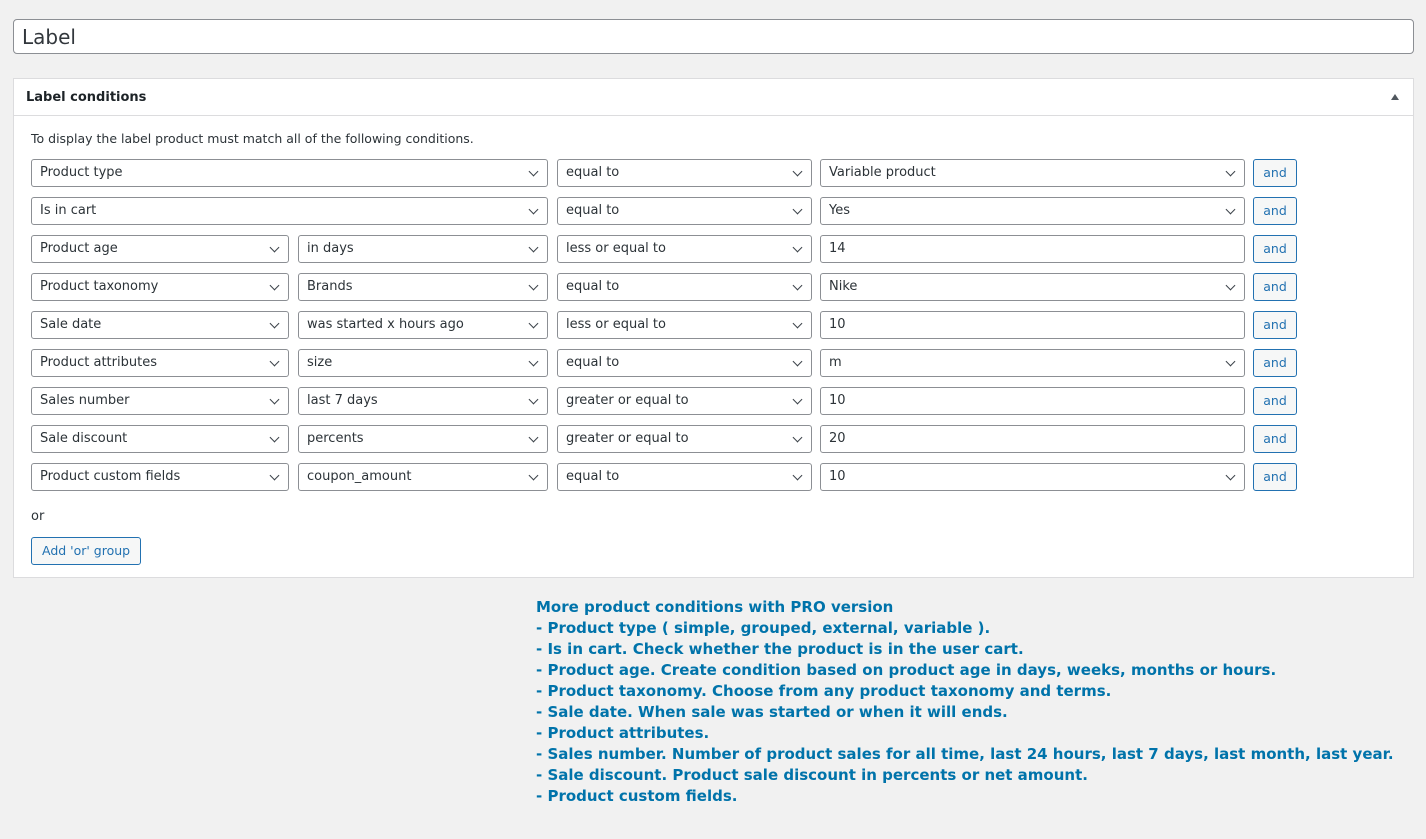 The width and height of the screenshot is (1426, 839). Describe the element at coordinates (160, 325) in the screenshot. I see `condition-type-select: Sale date` at that location.